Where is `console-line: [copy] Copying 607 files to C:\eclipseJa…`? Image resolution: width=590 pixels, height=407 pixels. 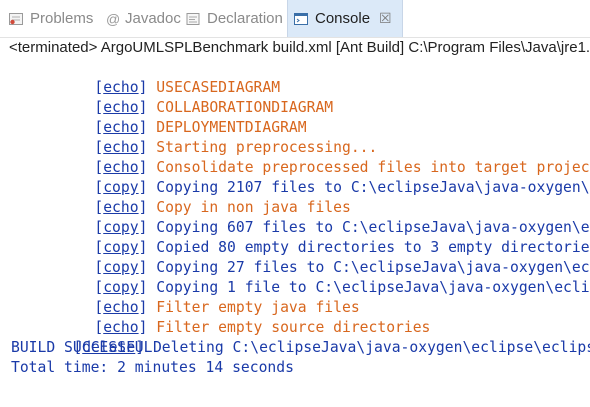 console-line: [copy] Copying 607 files to C:\eclipseJa… is located at coordinates (324, 217).